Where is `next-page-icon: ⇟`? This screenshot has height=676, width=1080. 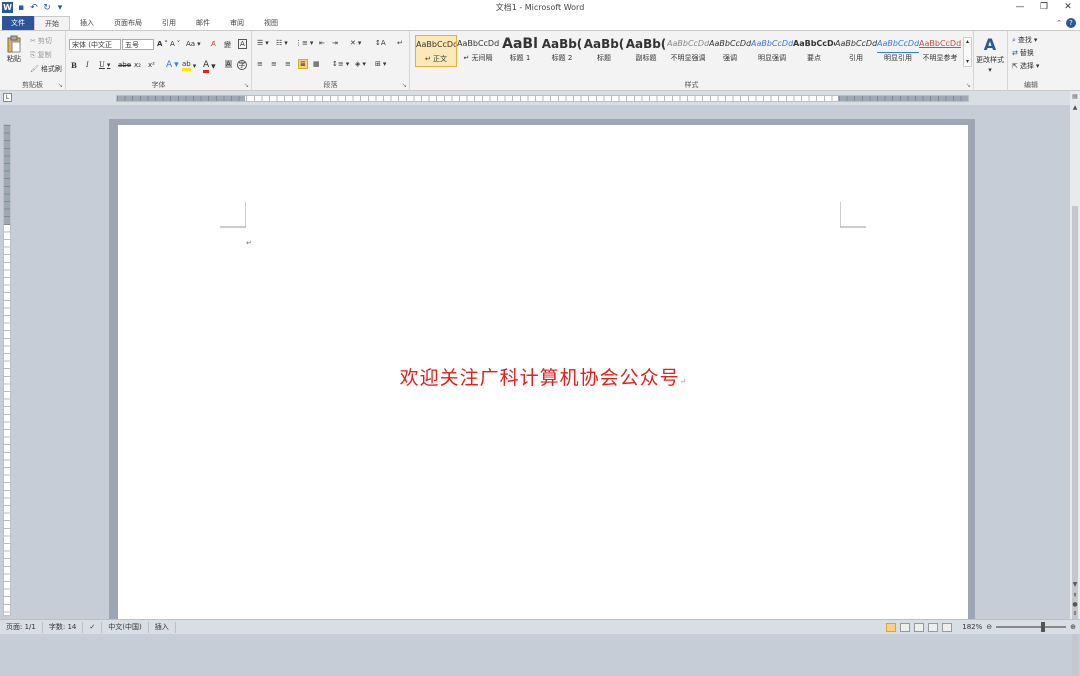 next-page-icon: ⇟ is located at coordinates (1075, 614).